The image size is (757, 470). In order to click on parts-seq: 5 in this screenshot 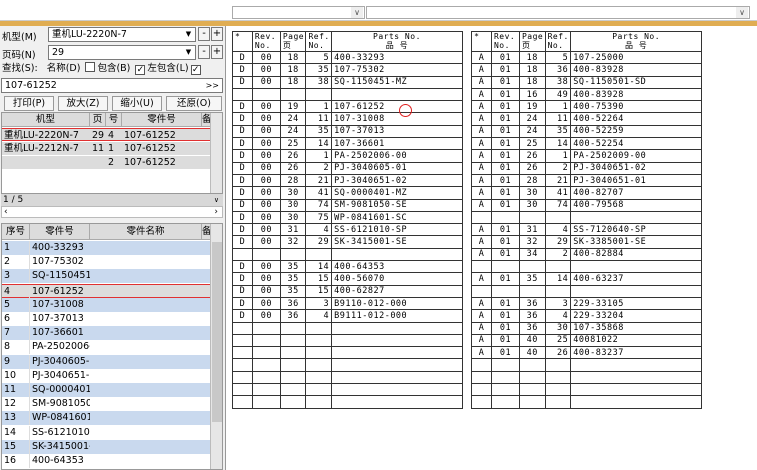, I will do `click(16, 304)`.